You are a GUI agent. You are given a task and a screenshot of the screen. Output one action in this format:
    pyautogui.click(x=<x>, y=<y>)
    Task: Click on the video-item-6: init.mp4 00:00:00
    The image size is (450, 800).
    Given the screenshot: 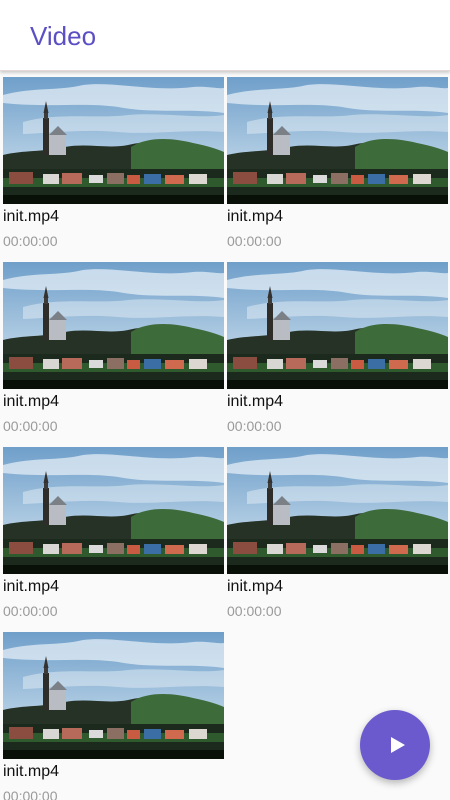 What is the action you would take?
    pyautogui.click(x=337, y=539)
    